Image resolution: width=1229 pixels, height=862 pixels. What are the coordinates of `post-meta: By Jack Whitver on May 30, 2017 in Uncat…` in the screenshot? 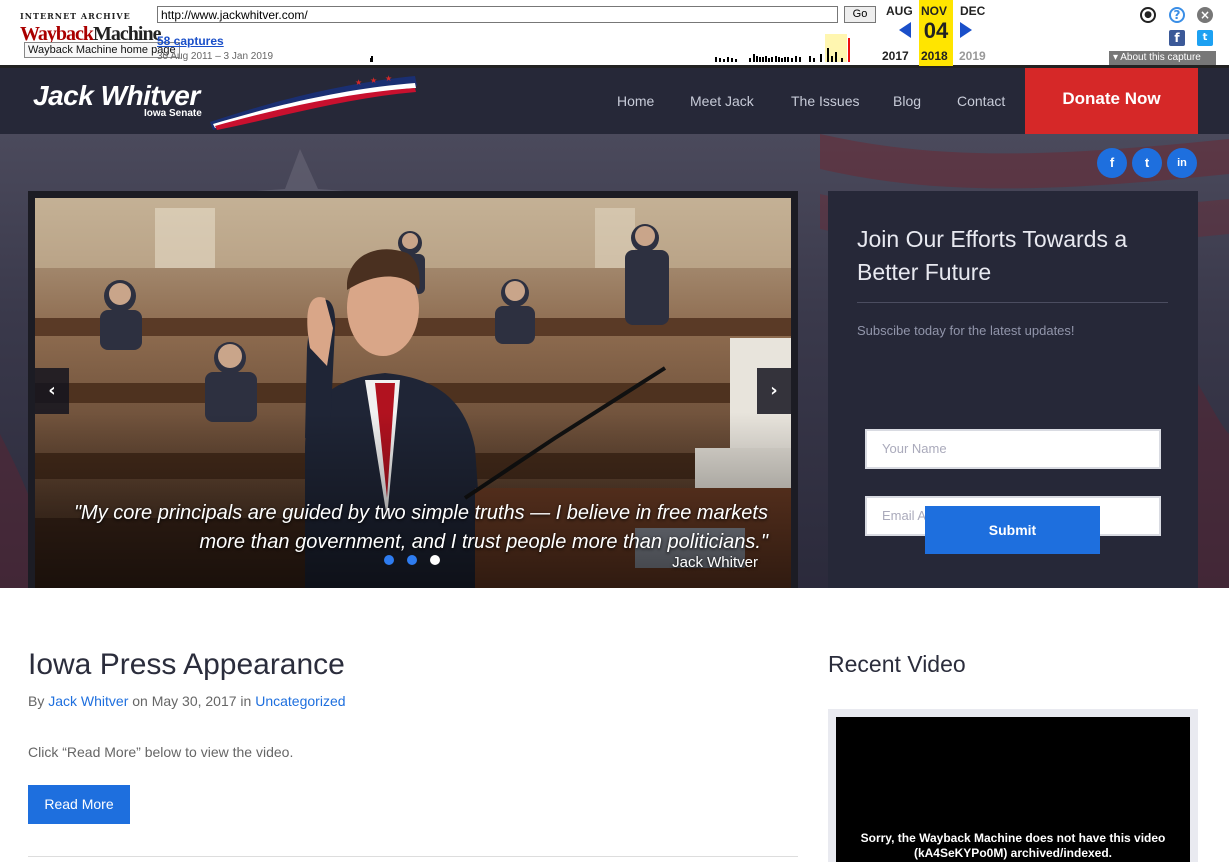 It's located at (187, 701).